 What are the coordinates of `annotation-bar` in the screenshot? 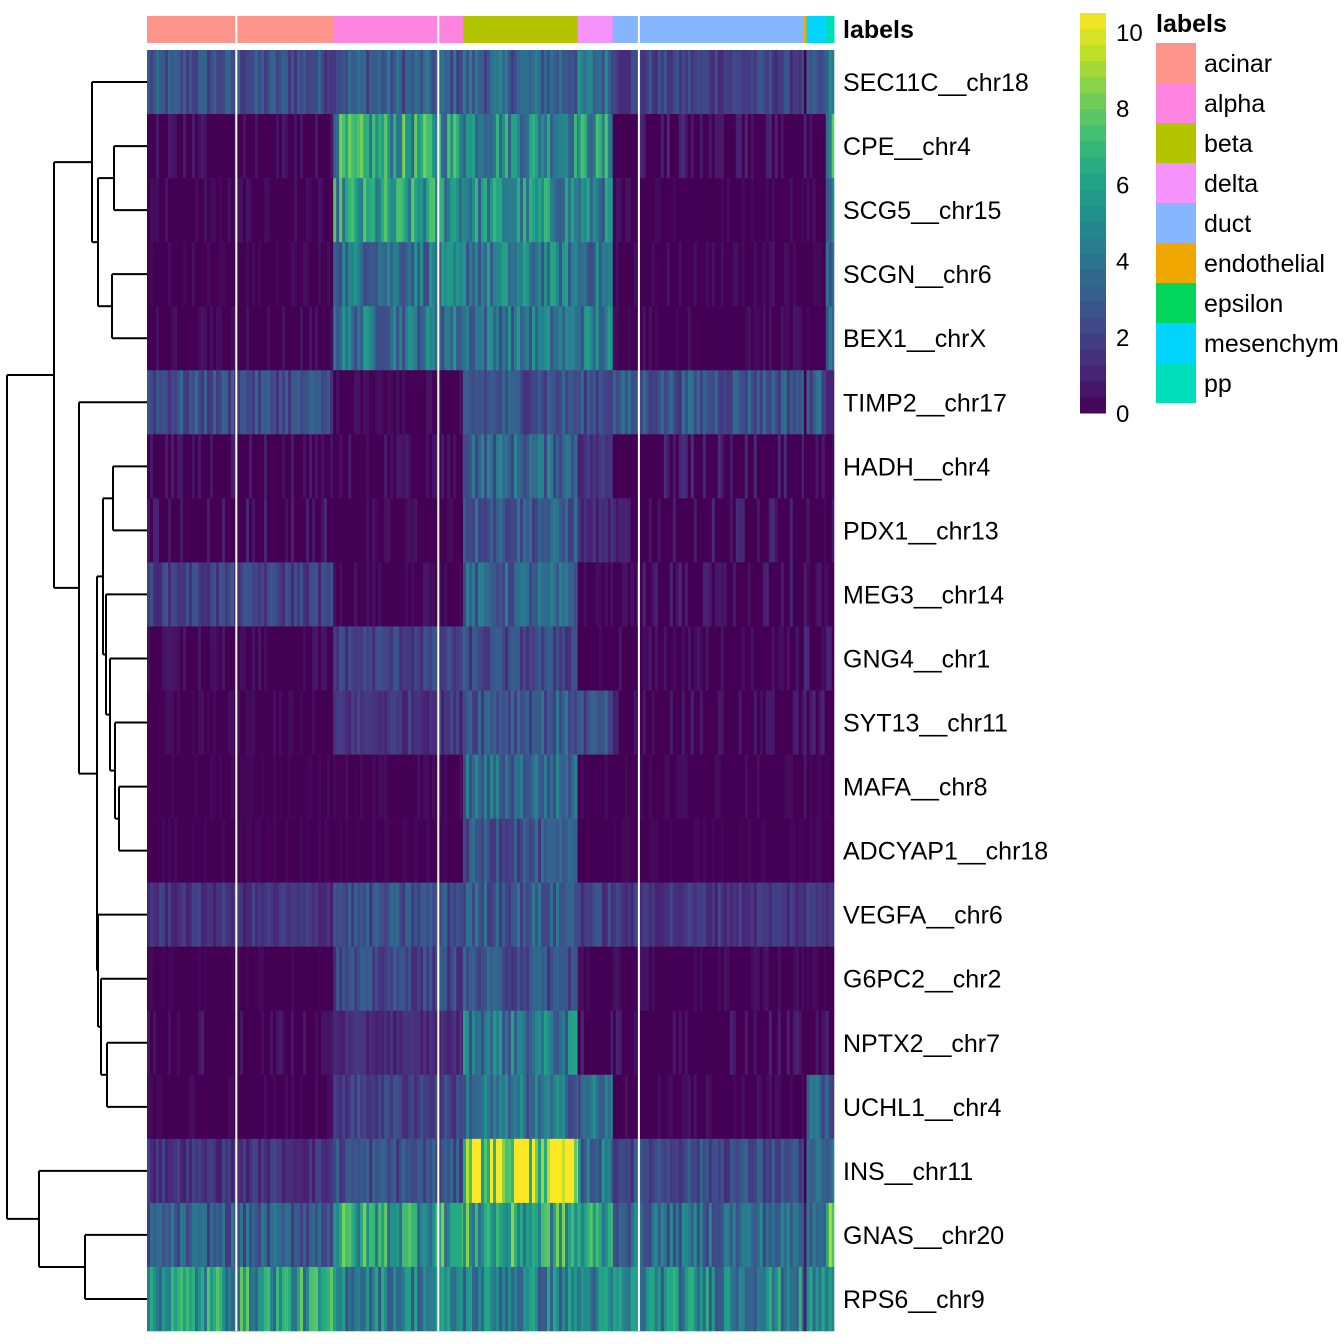 It's located at (491, 29).